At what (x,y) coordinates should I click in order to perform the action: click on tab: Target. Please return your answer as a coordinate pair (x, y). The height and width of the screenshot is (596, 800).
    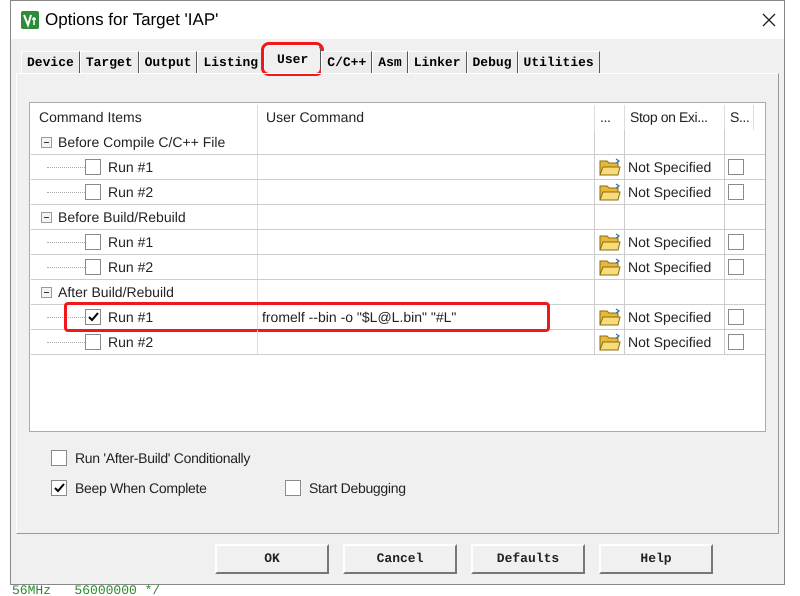
    Looking at the image, I should click on (109, 62).